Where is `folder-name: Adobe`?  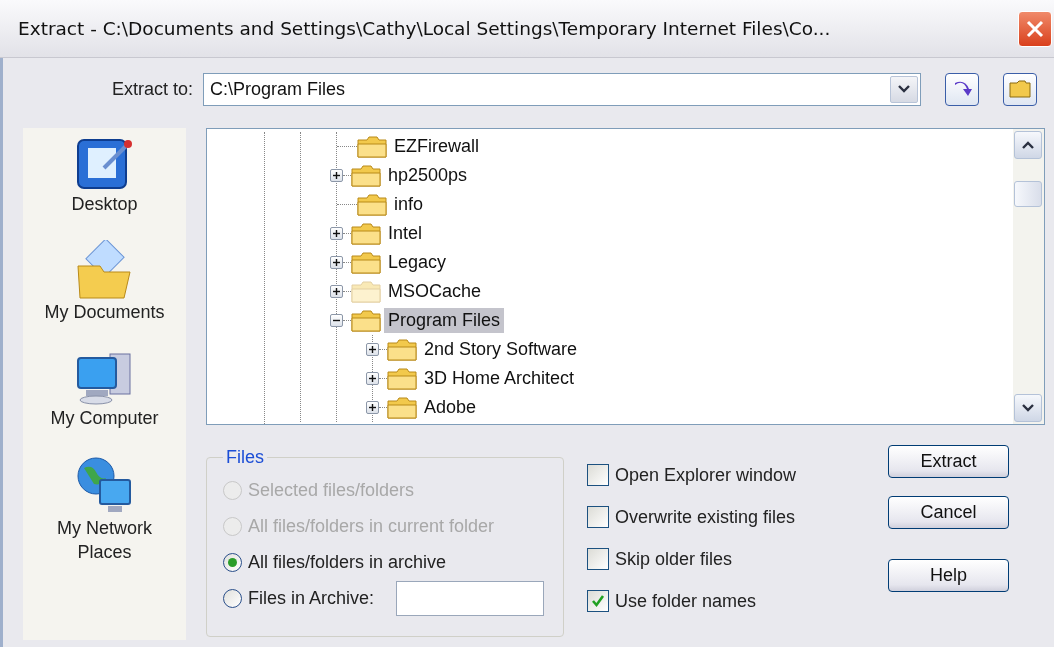
folder-name: Adobe is located at coordinates (450, 407).